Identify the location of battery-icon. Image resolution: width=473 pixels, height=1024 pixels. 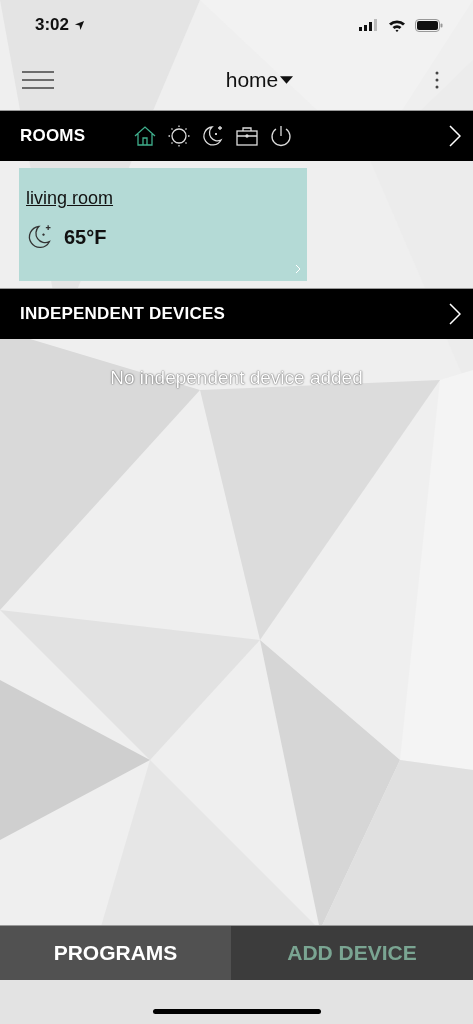
(429, 25).